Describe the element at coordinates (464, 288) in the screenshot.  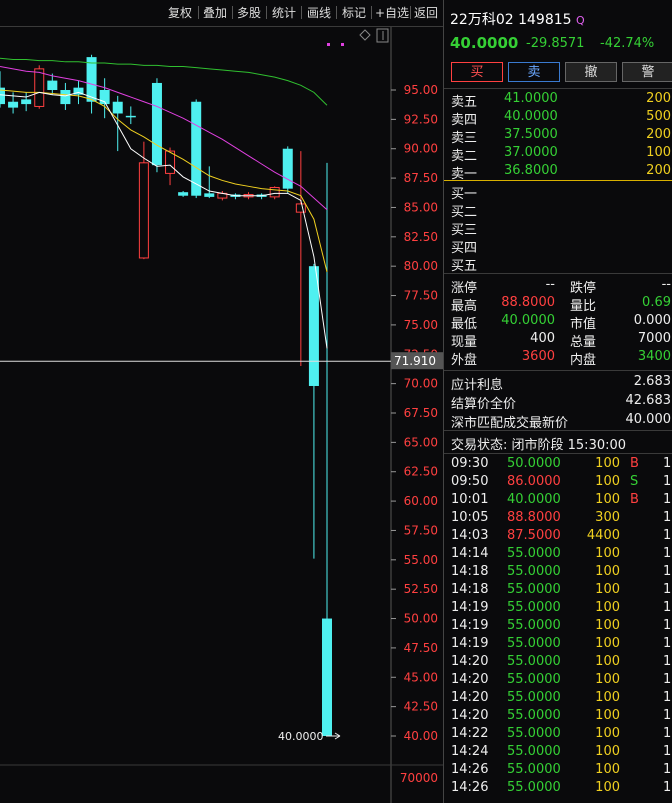
I see `stat-label: 涨停` at that location.